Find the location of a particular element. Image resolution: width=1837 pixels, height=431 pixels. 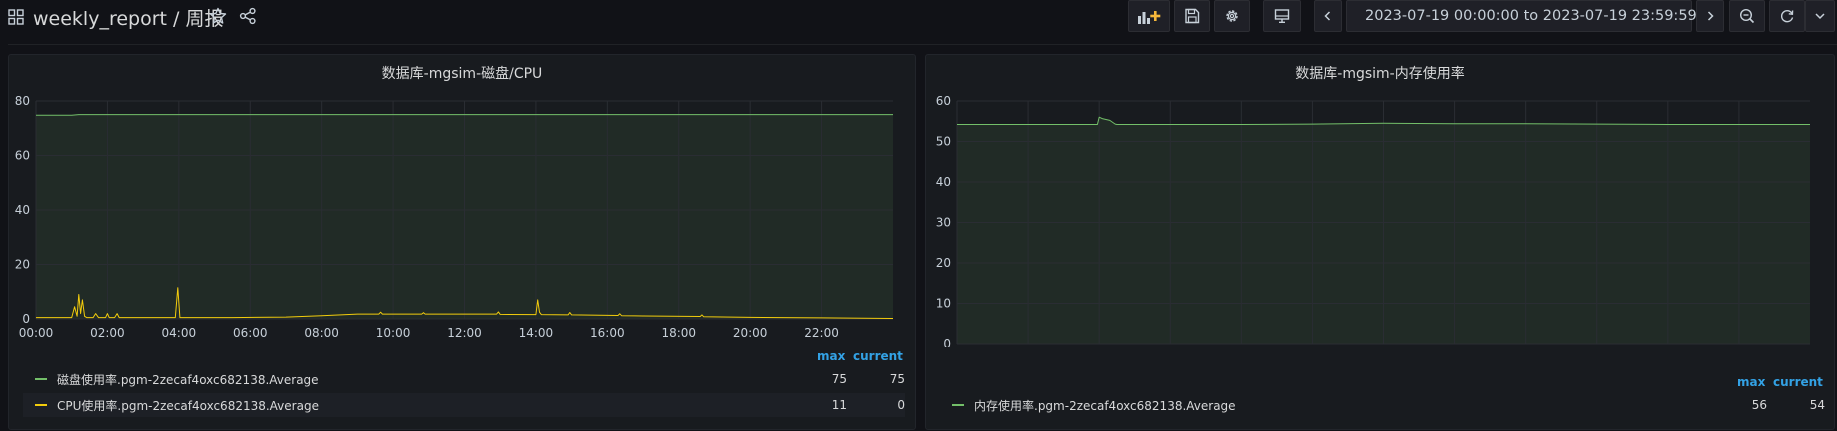

legend-max-value: 75 is located at coordinates (839, 379).